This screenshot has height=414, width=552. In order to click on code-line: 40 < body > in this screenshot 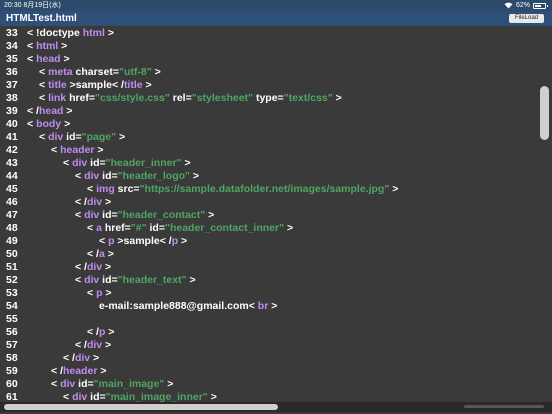, I will do `click(38, 124)`.